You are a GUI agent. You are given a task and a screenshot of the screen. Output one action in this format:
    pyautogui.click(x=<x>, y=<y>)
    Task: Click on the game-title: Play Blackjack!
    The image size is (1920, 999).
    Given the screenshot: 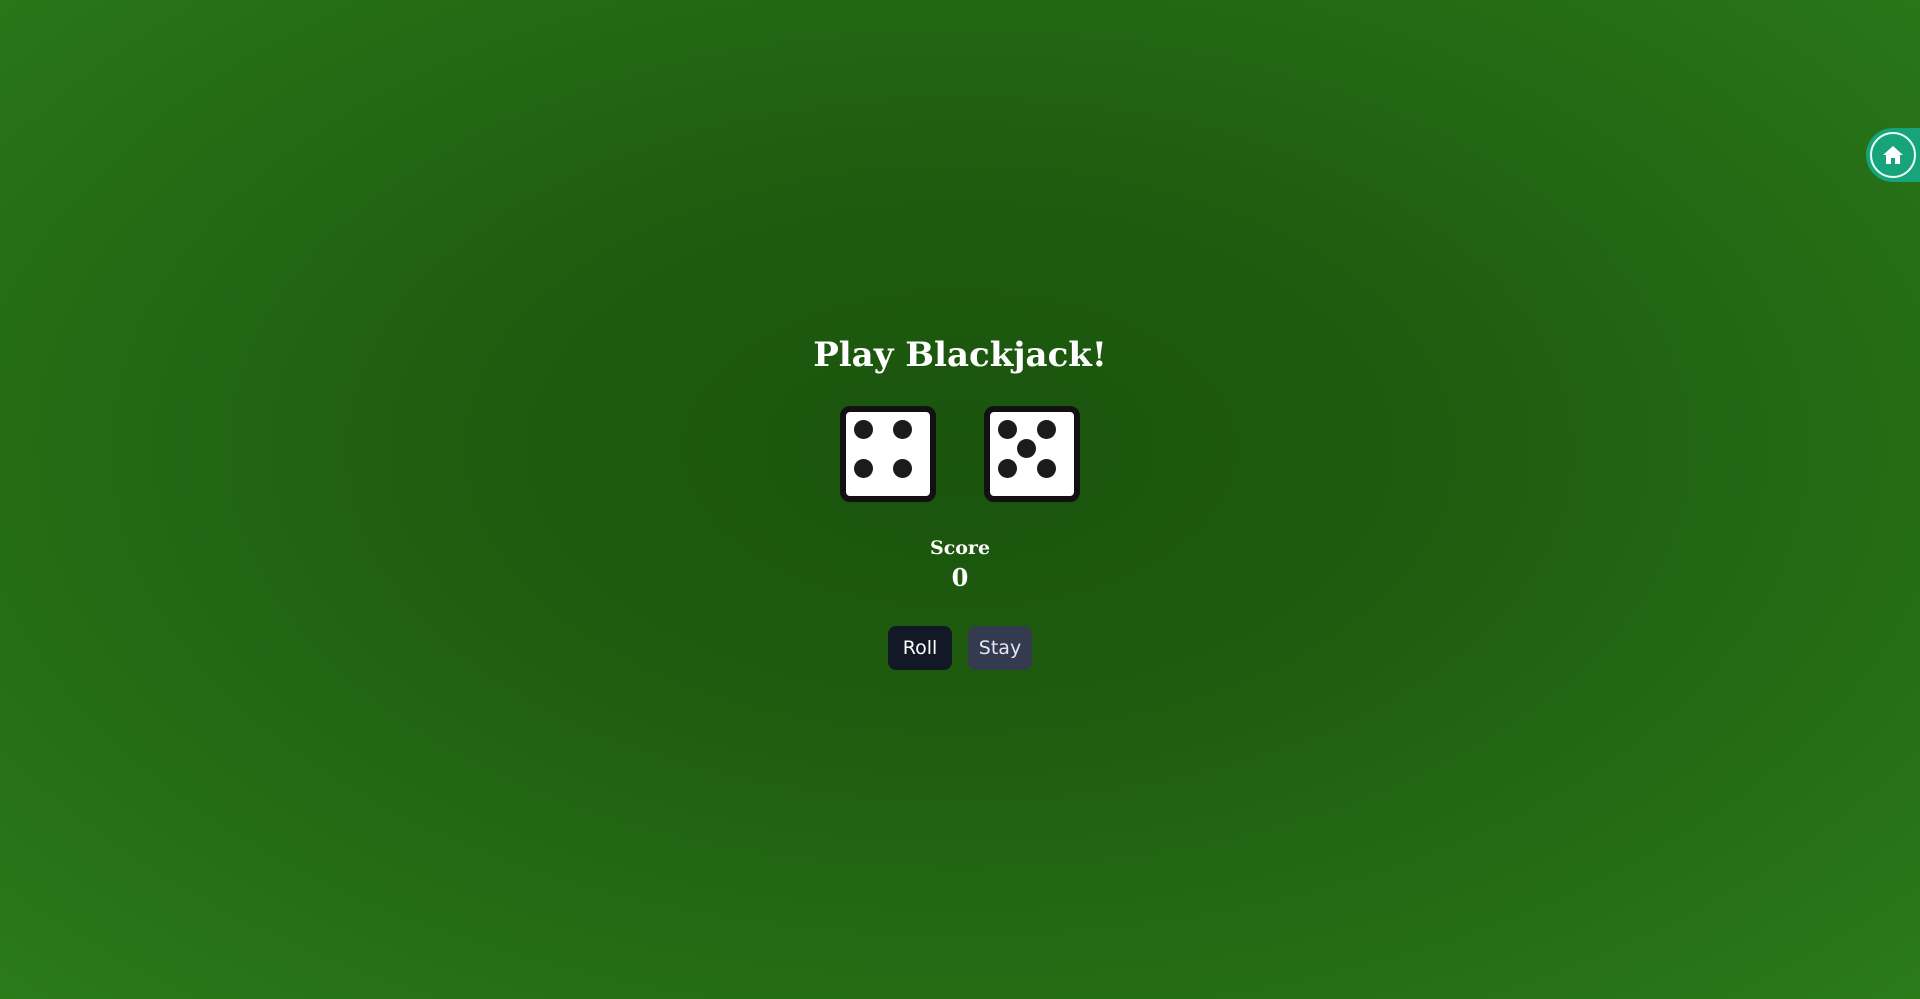 What is the action you would take?
    pyautogui.click(x=960, y=355)
    